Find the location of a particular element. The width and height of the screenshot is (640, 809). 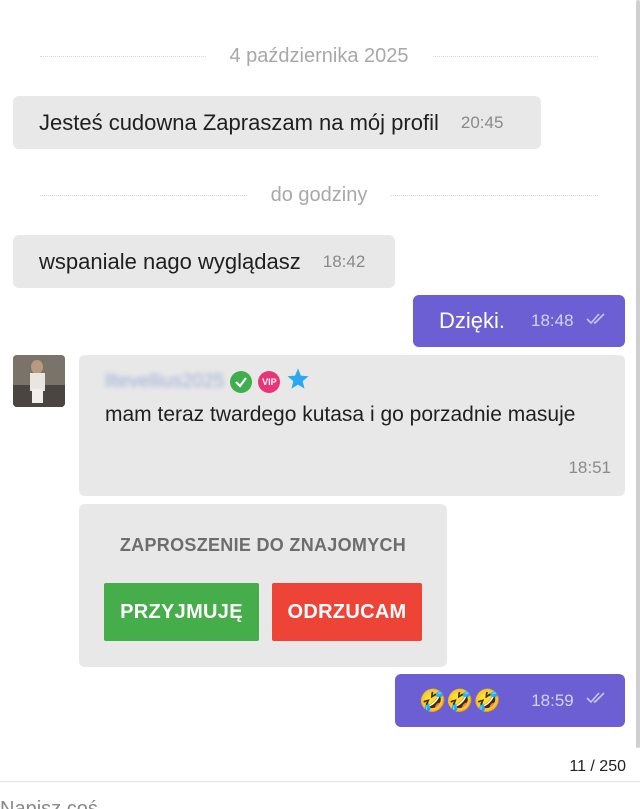

outgoing-message: Dzięki. 18:48 is located at coordinates (519, 321).